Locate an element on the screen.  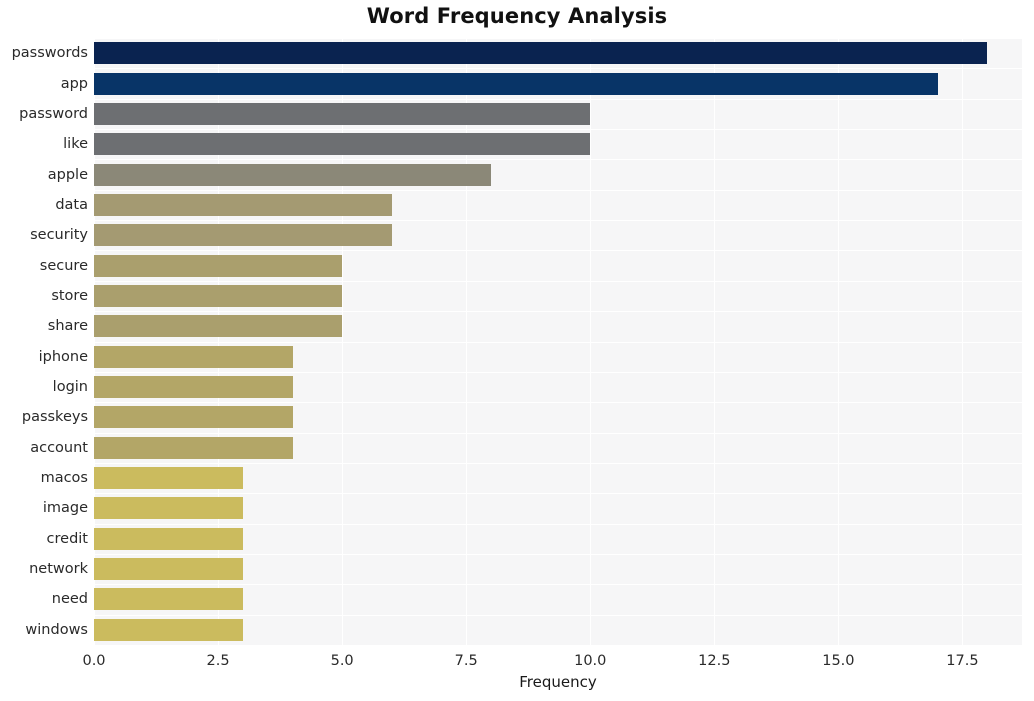
x-tick-label: 7.5 is located at coordinates (466, 661).